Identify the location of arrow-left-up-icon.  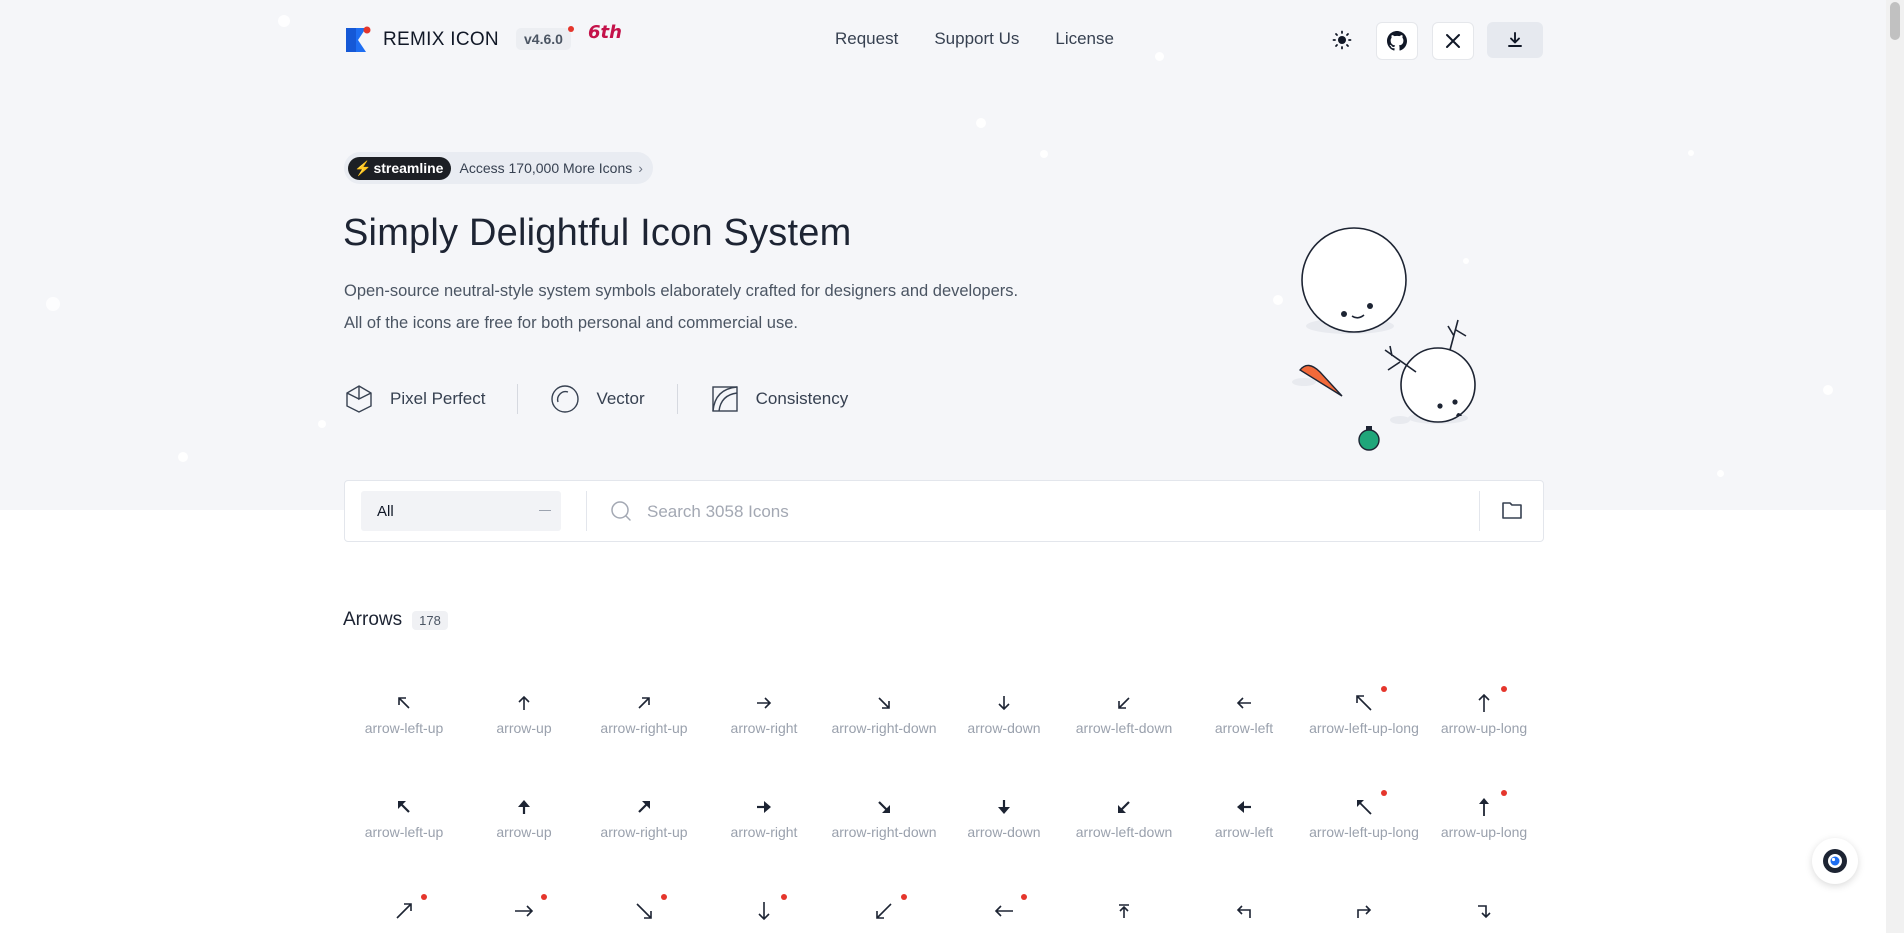
(404, 703).